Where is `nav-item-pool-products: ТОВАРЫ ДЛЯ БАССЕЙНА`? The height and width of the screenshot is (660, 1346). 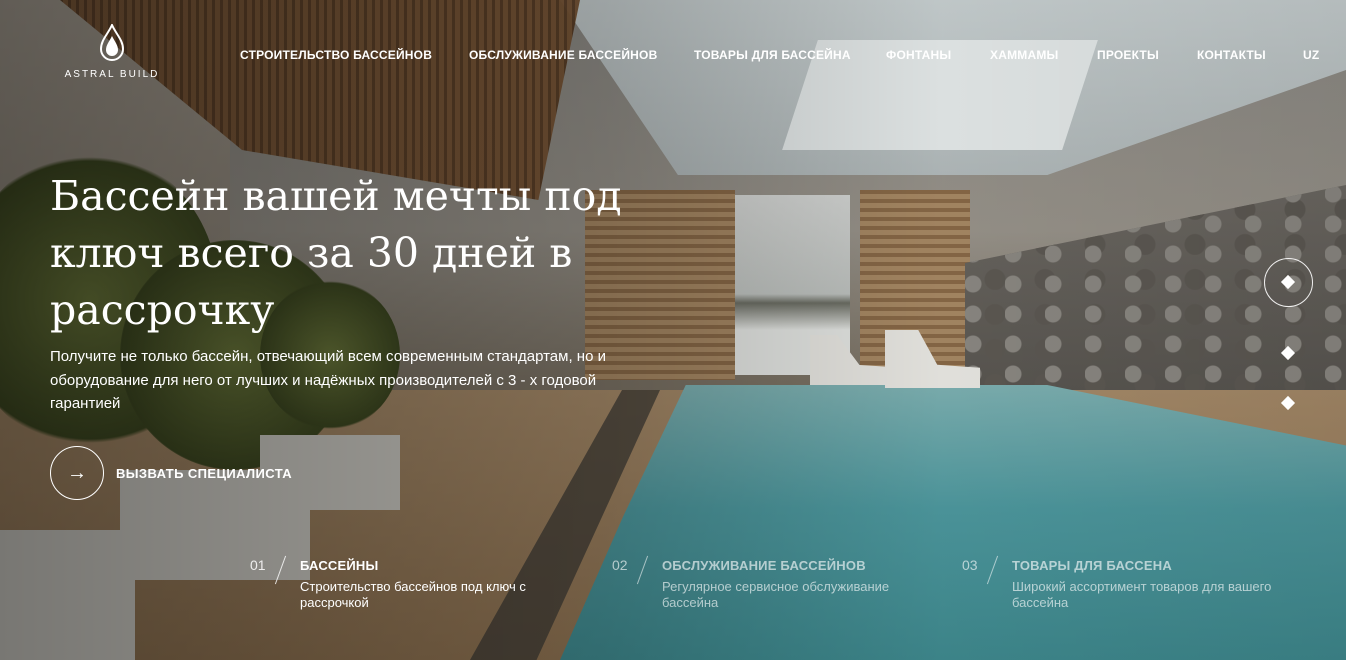 nav-item-pool-products: ТОВАРЫ ДЛЯ БАССЕЙНА is located at coordinates (772, 55).